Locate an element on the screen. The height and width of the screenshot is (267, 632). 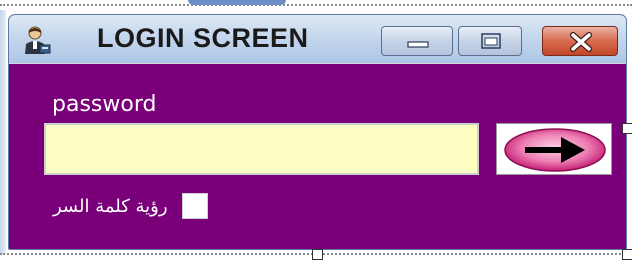
background-decoration is located at coordinates (237, 2).